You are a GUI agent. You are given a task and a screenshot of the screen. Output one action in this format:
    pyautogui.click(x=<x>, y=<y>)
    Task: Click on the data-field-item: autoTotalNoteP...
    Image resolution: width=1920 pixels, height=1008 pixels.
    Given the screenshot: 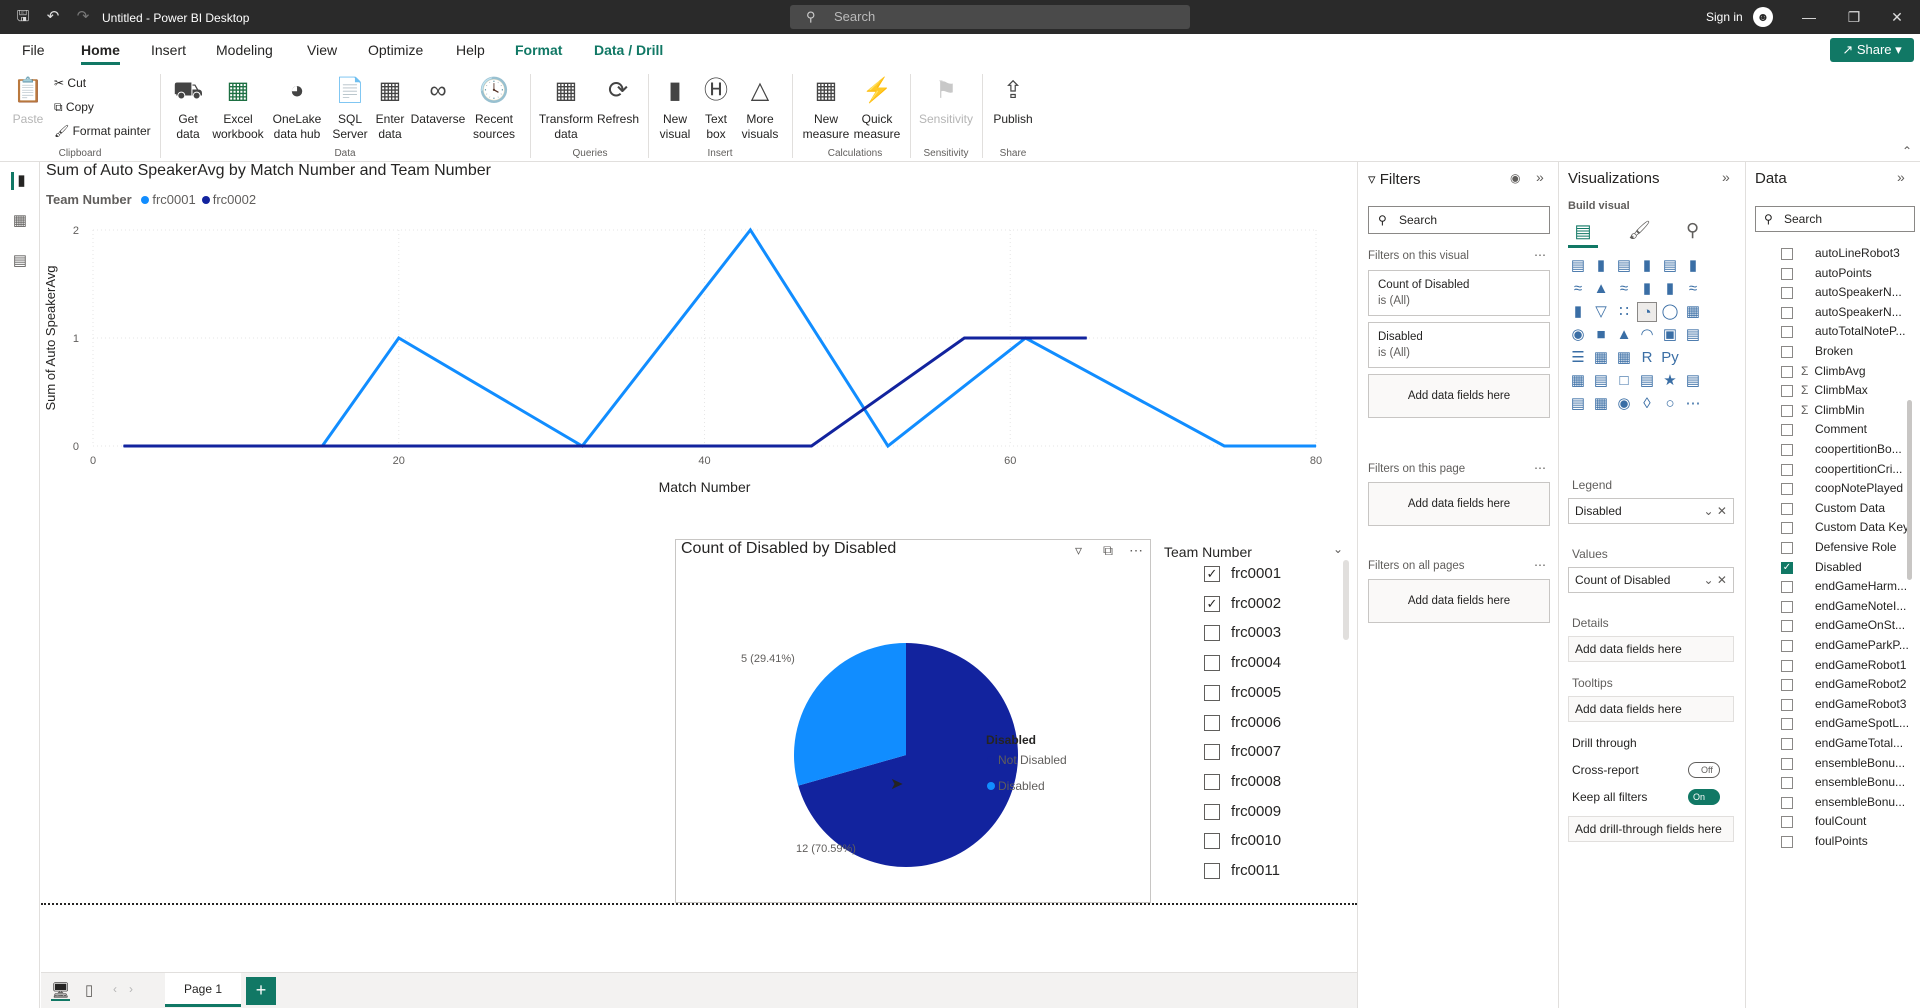 What is the action you would take?
    pyautogui.click(x=1860, y=331)
    